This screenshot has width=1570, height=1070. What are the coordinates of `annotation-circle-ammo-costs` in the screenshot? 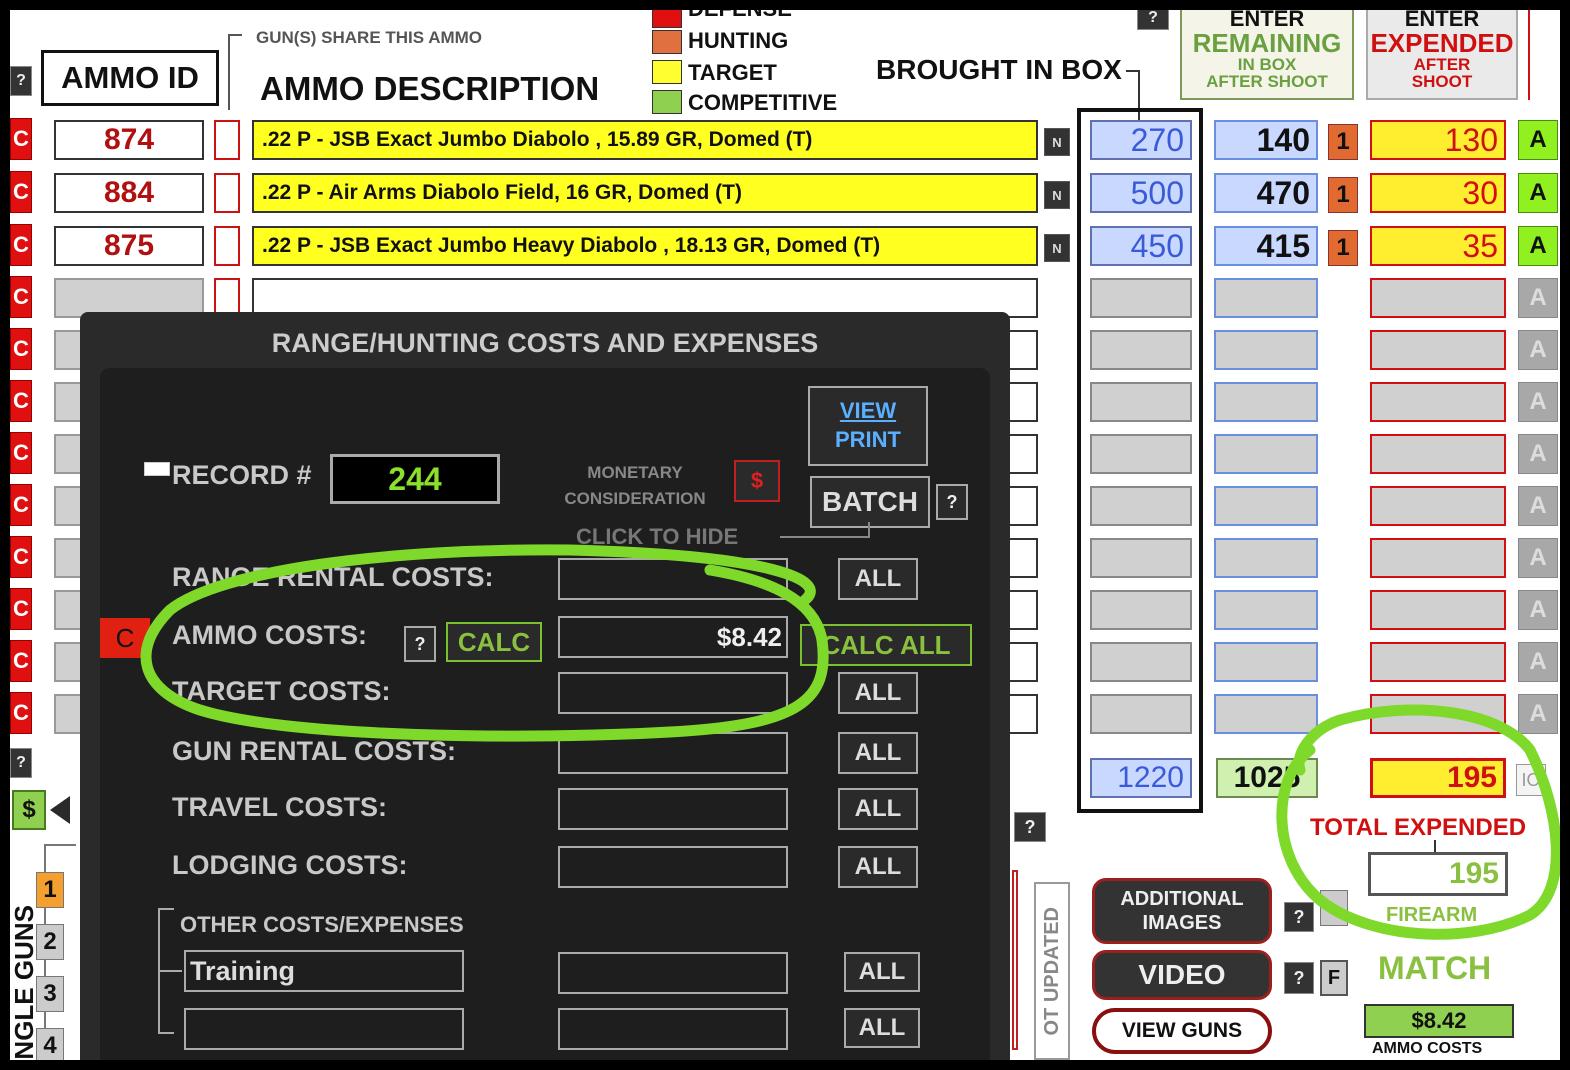 It's located at (484, 643).